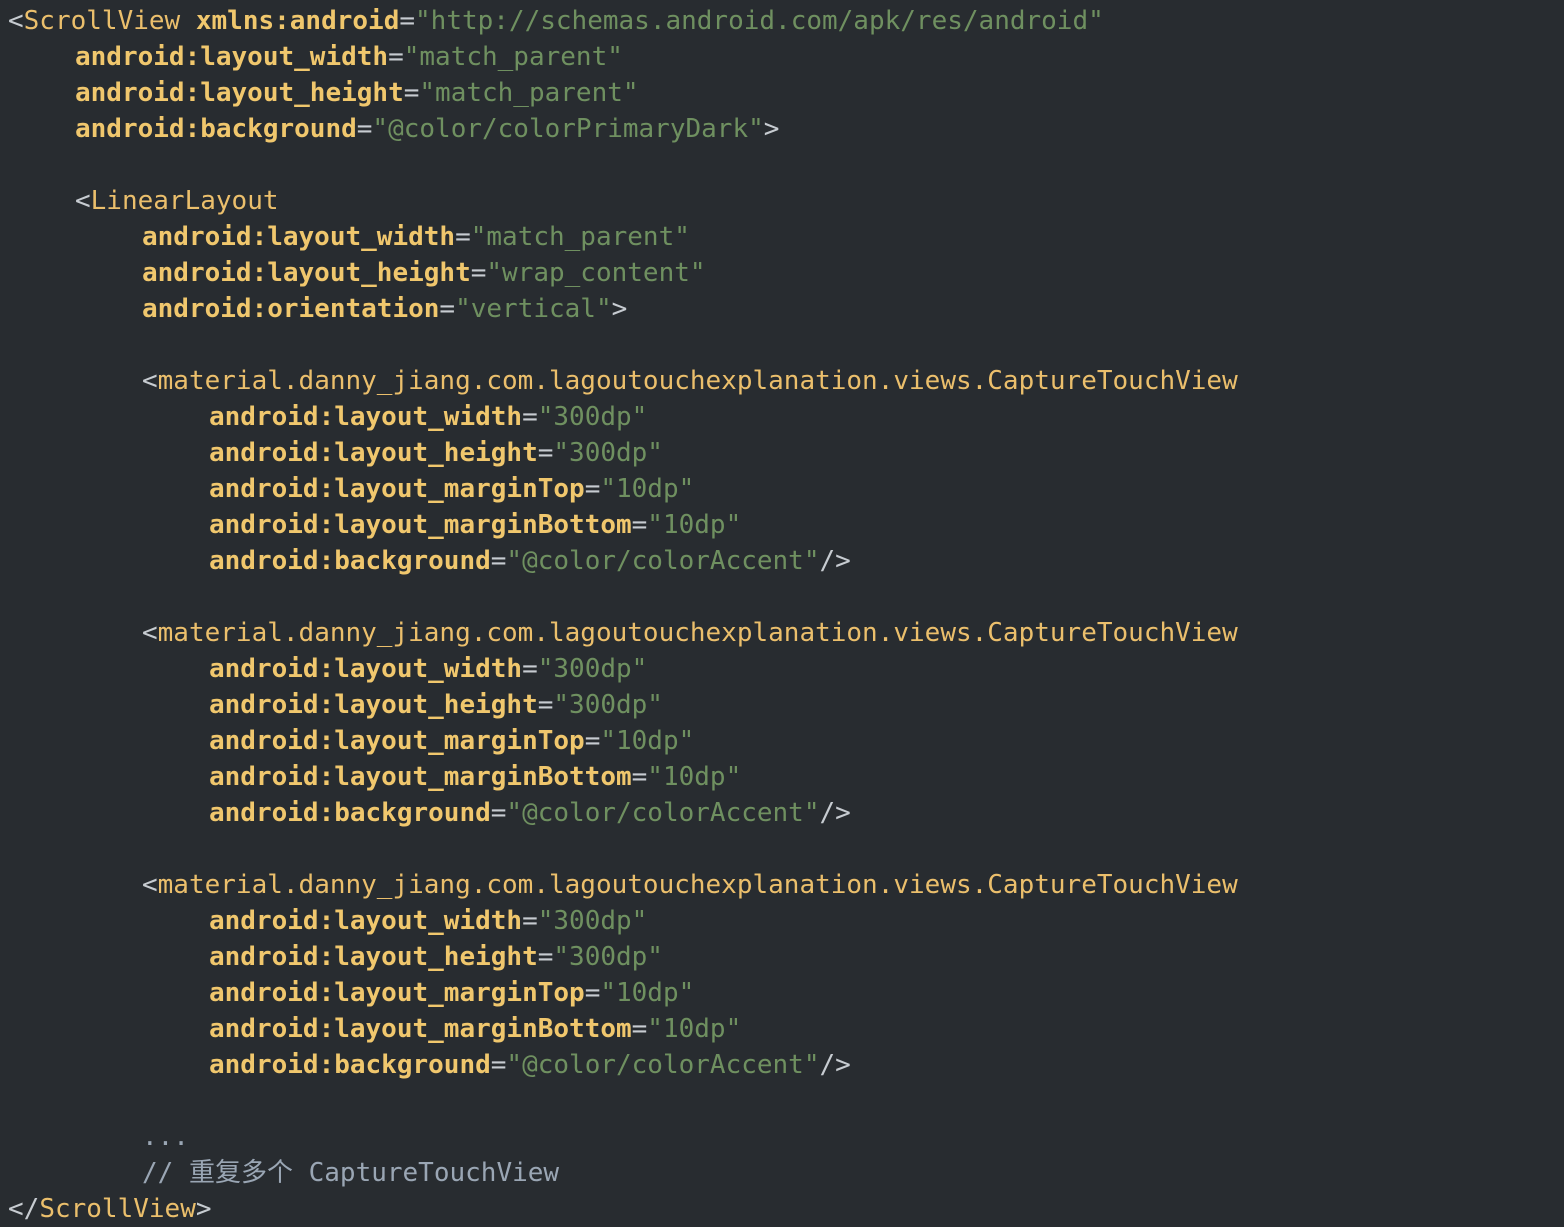  Describe the element at coordinates (188, 21) in the screenshot. I see `code-token-punc` at that location.